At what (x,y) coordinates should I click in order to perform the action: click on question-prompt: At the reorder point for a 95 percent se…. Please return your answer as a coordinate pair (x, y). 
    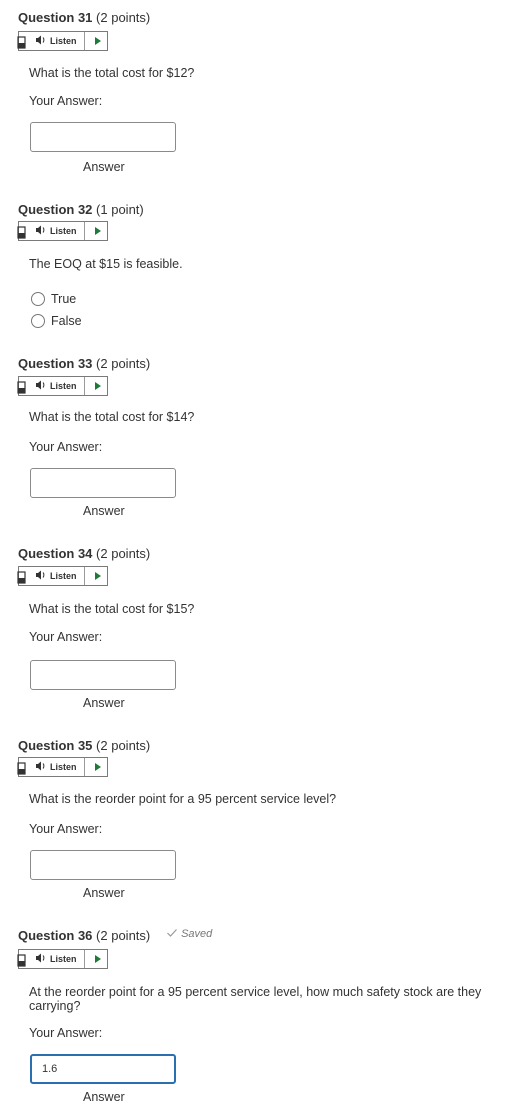
    Looking at the image, I should click on (255, 999).